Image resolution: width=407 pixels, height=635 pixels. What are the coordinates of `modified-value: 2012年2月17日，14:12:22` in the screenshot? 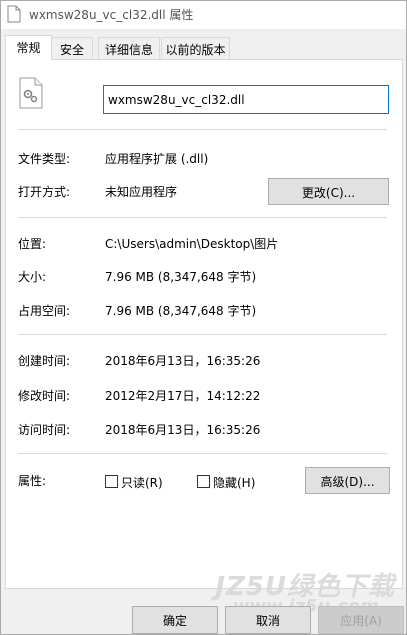 It's located at (183, 396).